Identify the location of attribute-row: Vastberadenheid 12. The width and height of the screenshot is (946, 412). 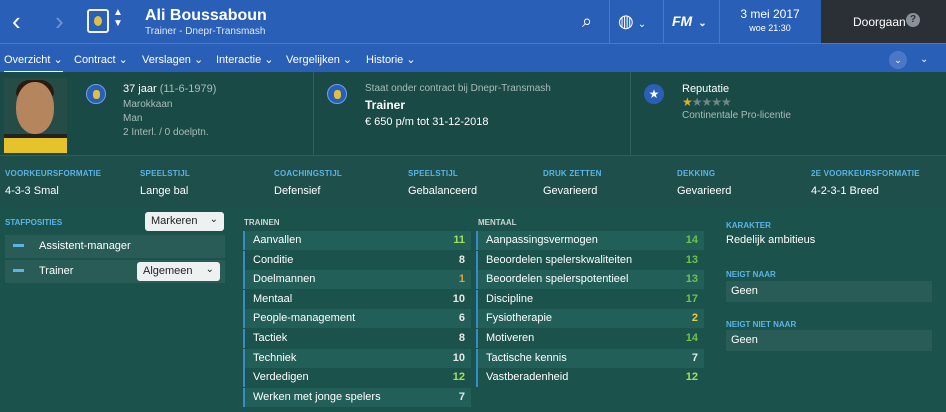
(590, 378).